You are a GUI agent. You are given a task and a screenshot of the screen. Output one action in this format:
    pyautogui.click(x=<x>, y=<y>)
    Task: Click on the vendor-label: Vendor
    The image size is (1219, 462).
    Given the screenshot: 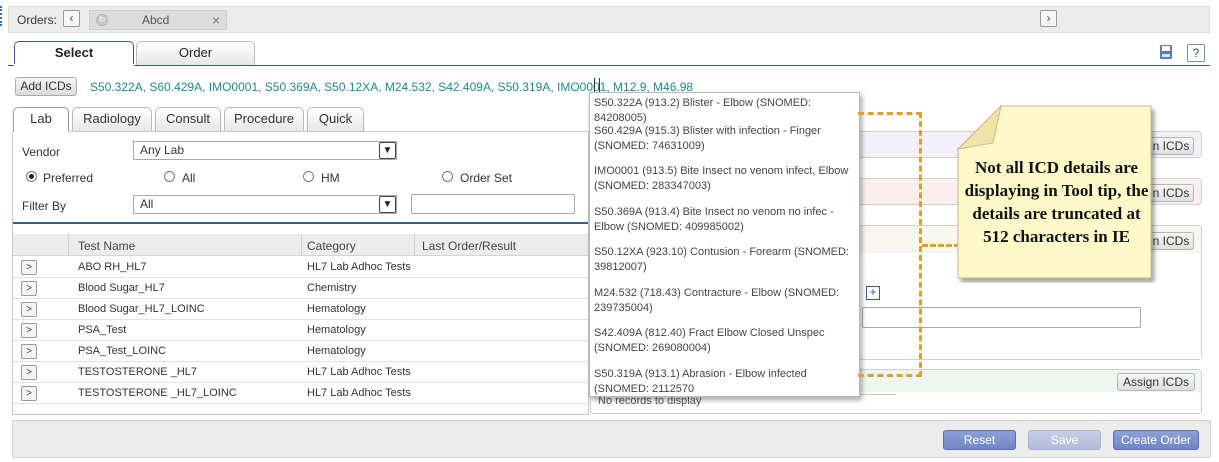 What is the action you would take?
    pyautogui.click(x=41, y=152)
    